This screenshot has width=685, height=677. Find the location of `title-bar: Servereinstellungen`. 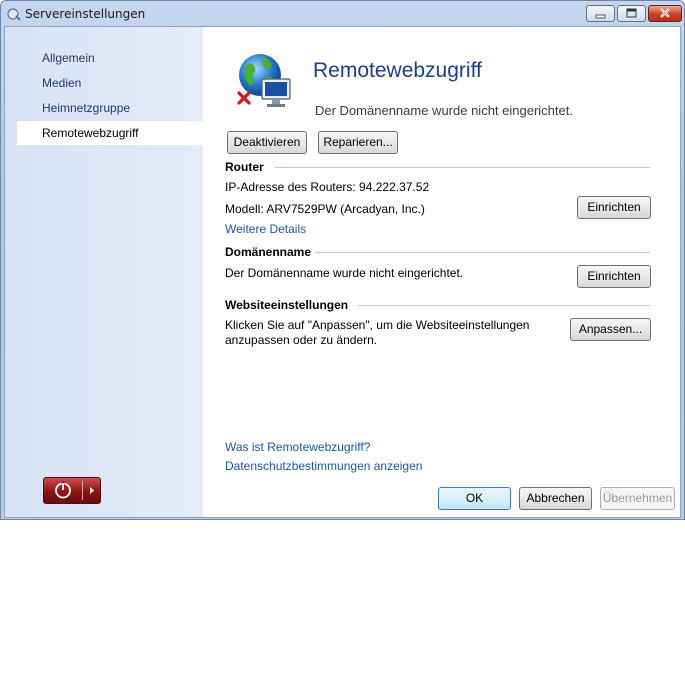

title-bar: Servereinstellungen is located at coordinates (342, 14).